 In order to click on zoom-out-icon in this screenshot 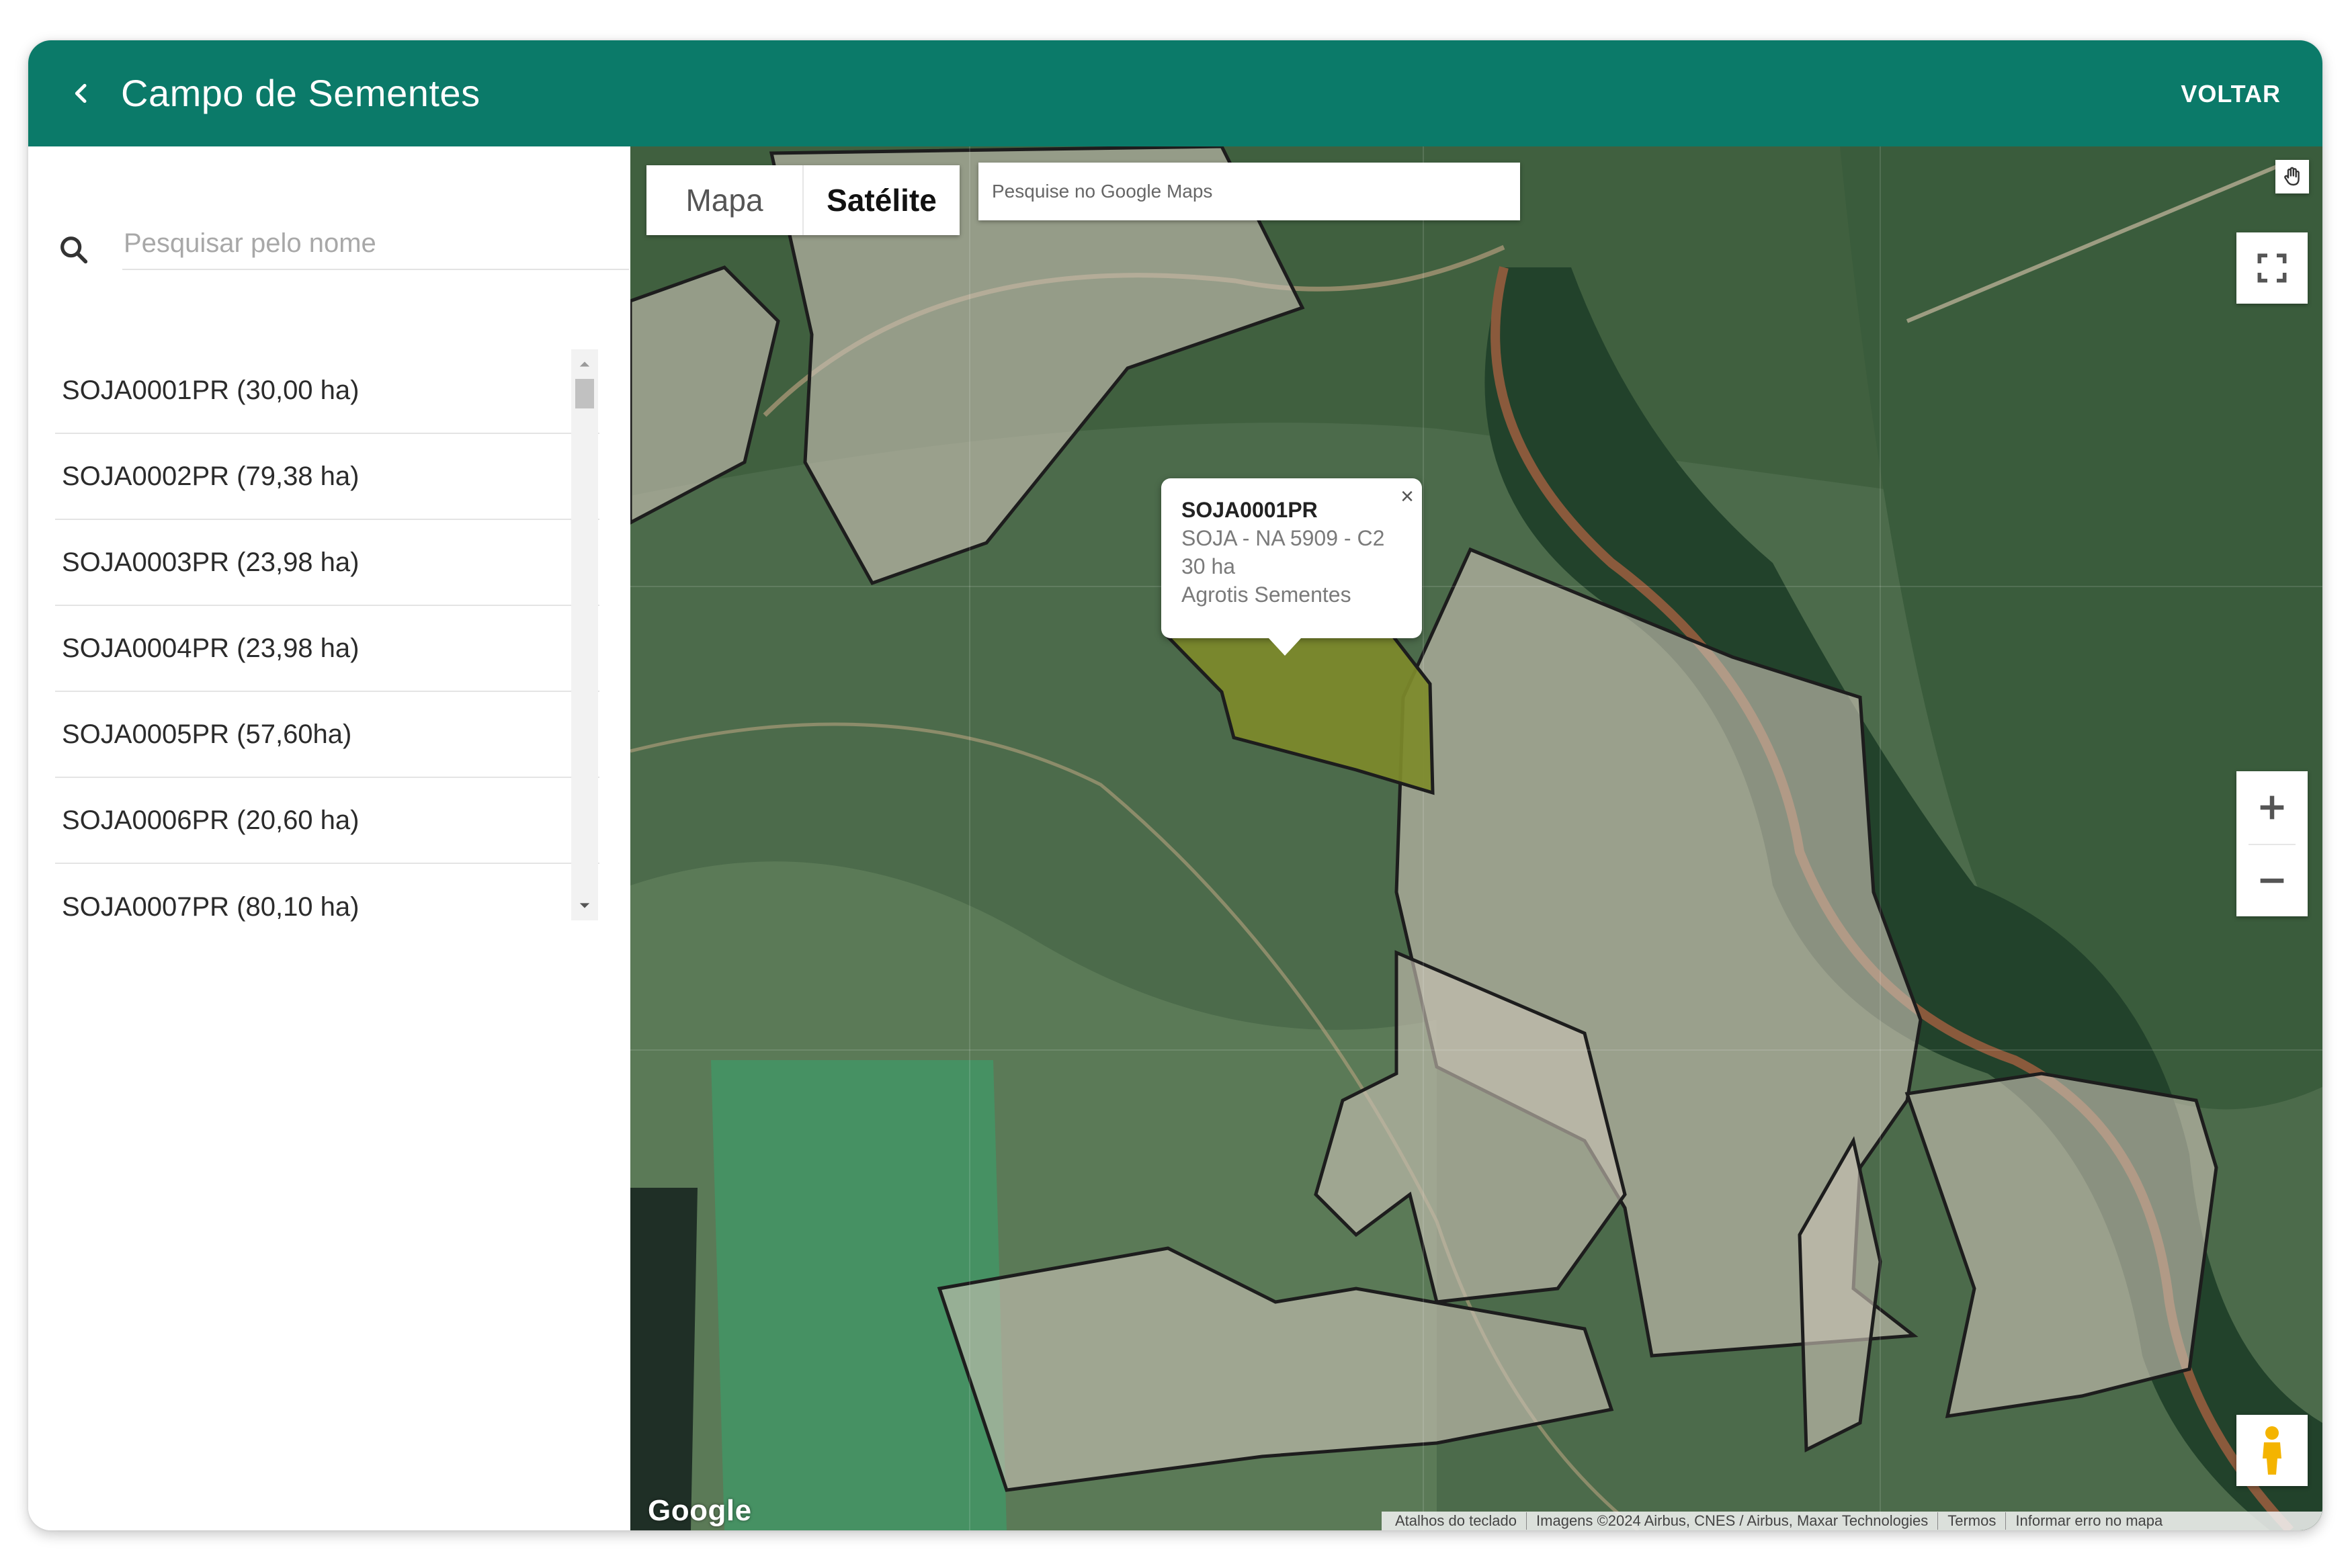, I will do `click(2272, 880)`.